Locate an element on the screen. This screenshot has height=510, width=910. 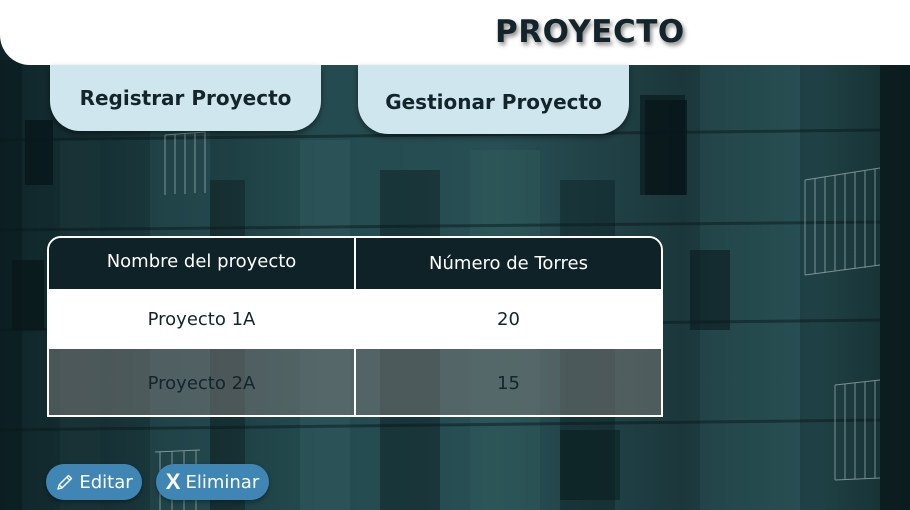
table-row: Proyecto 2A 15 is located at coordinates (355, 382).